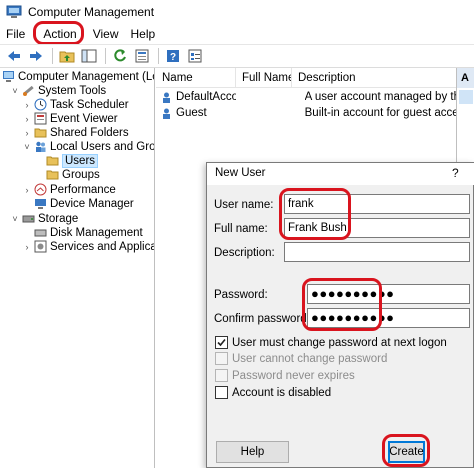  I want to click on up-folder-icon, so click(67, 56).